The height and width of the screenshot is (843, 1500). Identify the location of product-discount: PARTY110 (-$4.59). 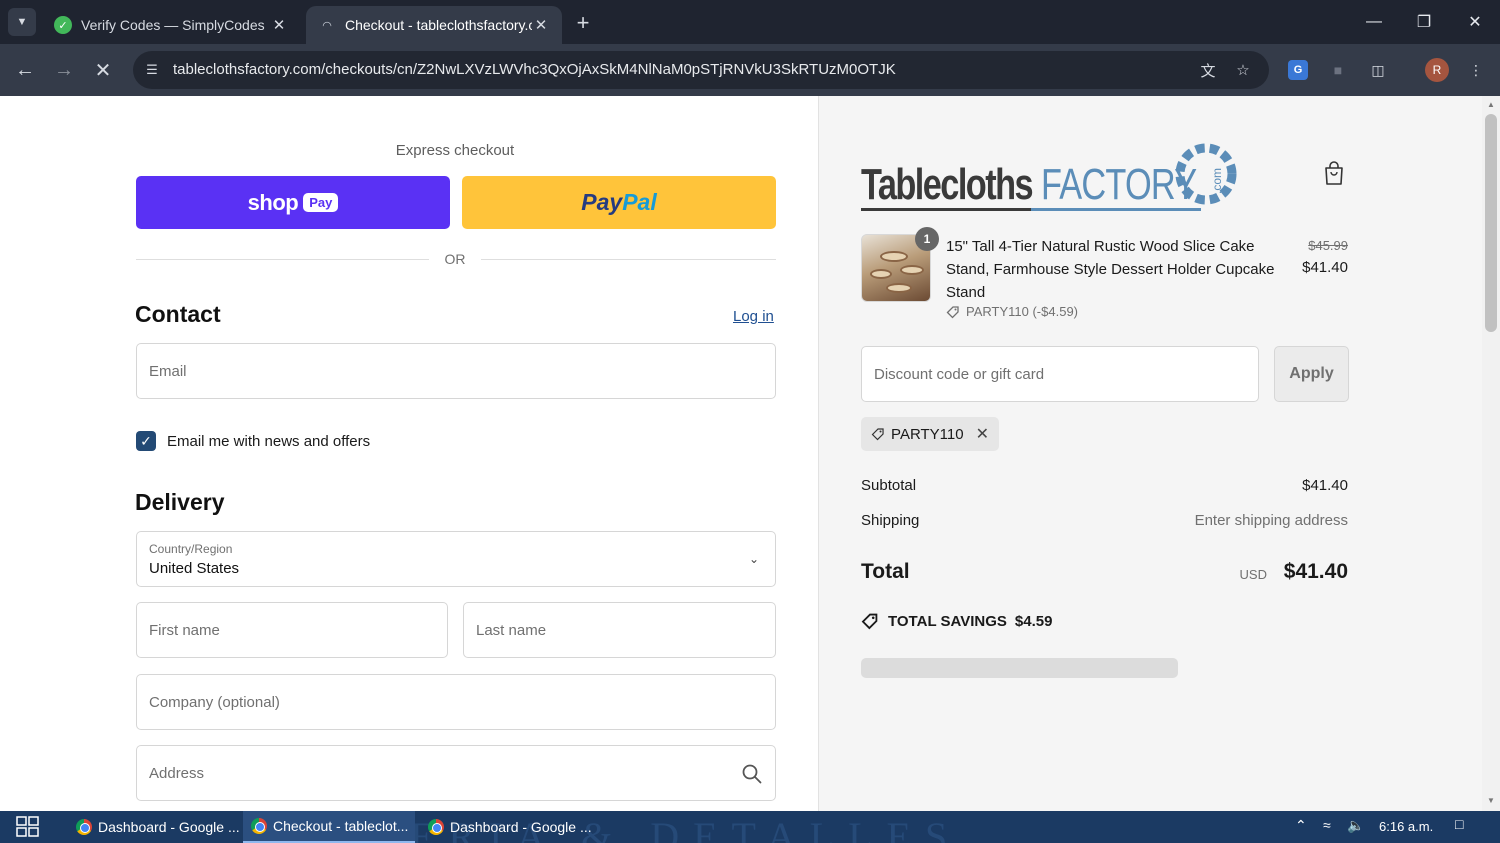
(1012, 311).